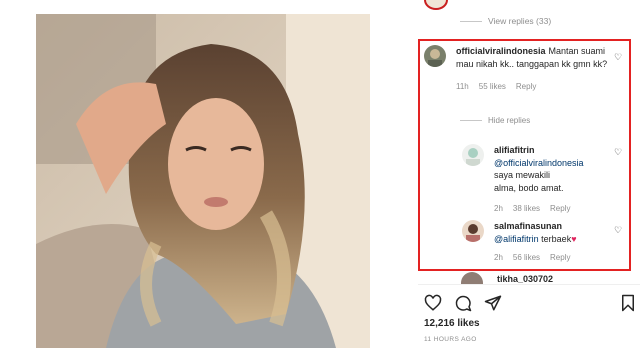 This screenshot has height=360, width=640. Describe the element at coordinates (519, 21) in the screenshot. I see `view-replies-label: View replies (33)` at that location.